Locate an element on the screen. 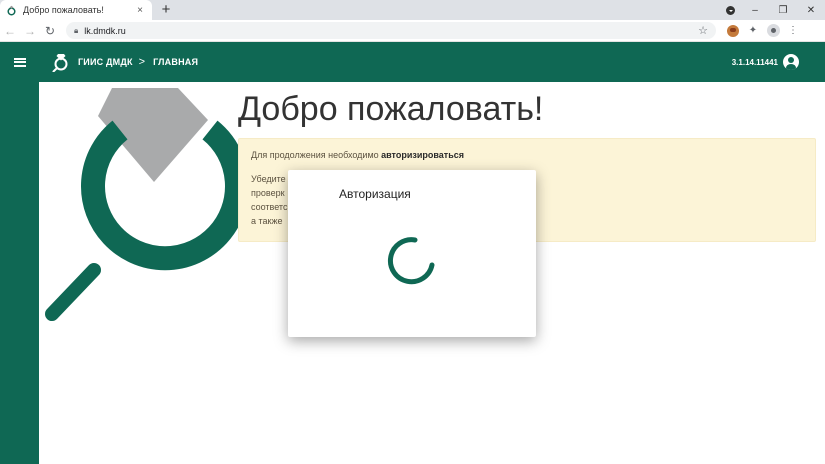 Image resolution: width=825 pixels, height=464 pixels. lock-icon: 🔒︎ is located at coordinates (76, 31).